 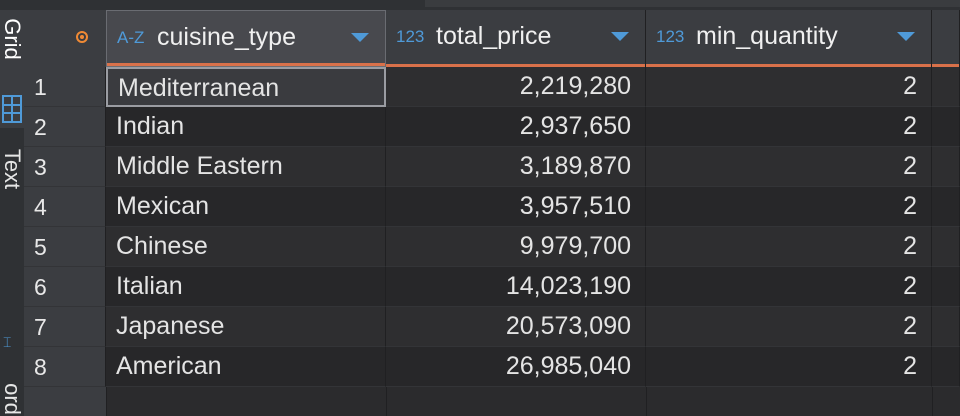 I want to click on table-row: 6 Italian 14,023,190 2, so click(x=492, y=287).